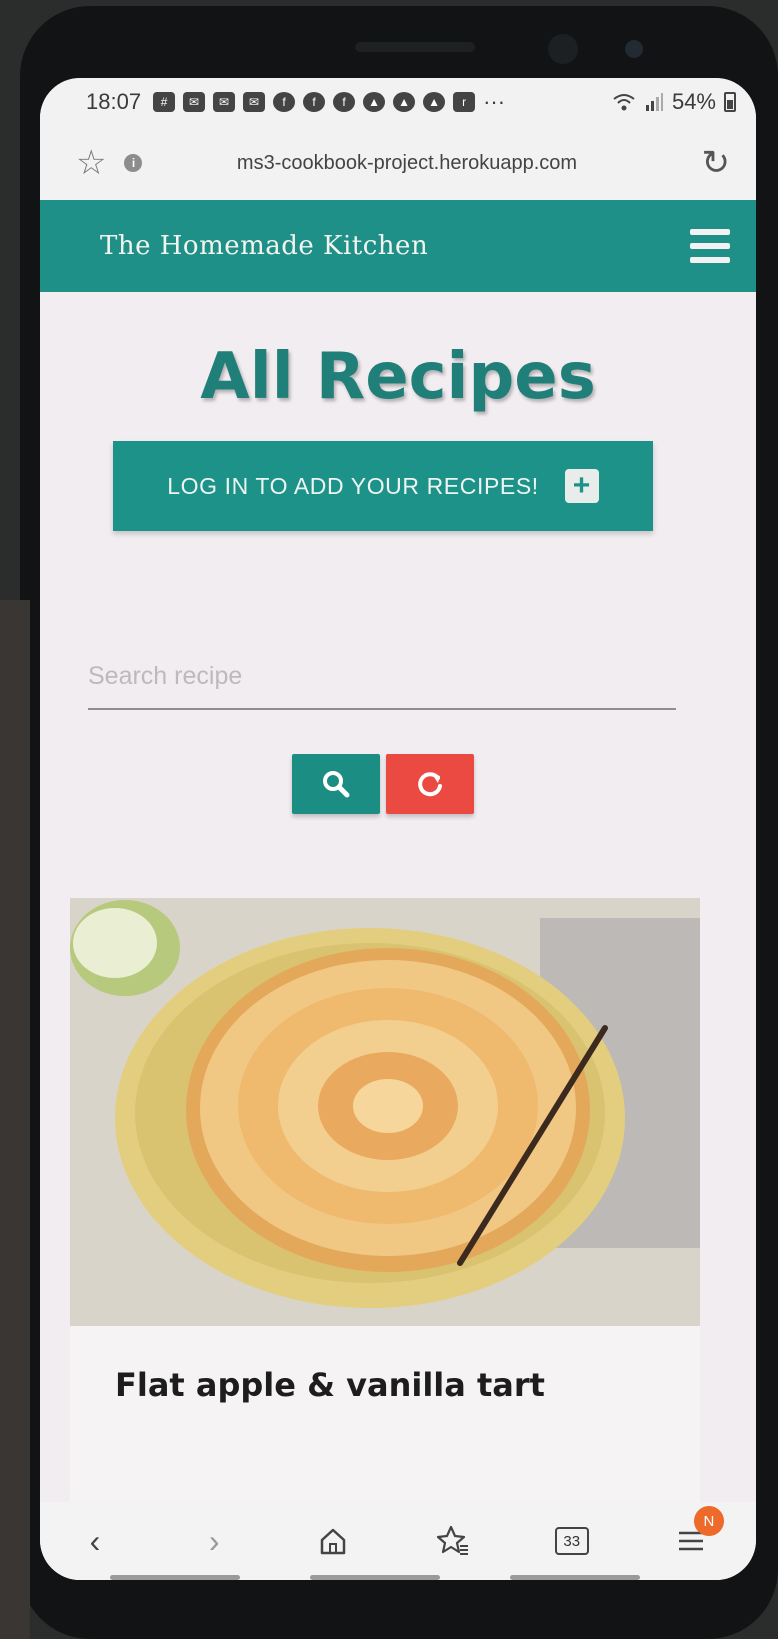 The height and width of the screenshot is (1639, 778). Describe the element at coordinates (575, 1577) in the screenshot. I see `gesture-bar-right` at that location.